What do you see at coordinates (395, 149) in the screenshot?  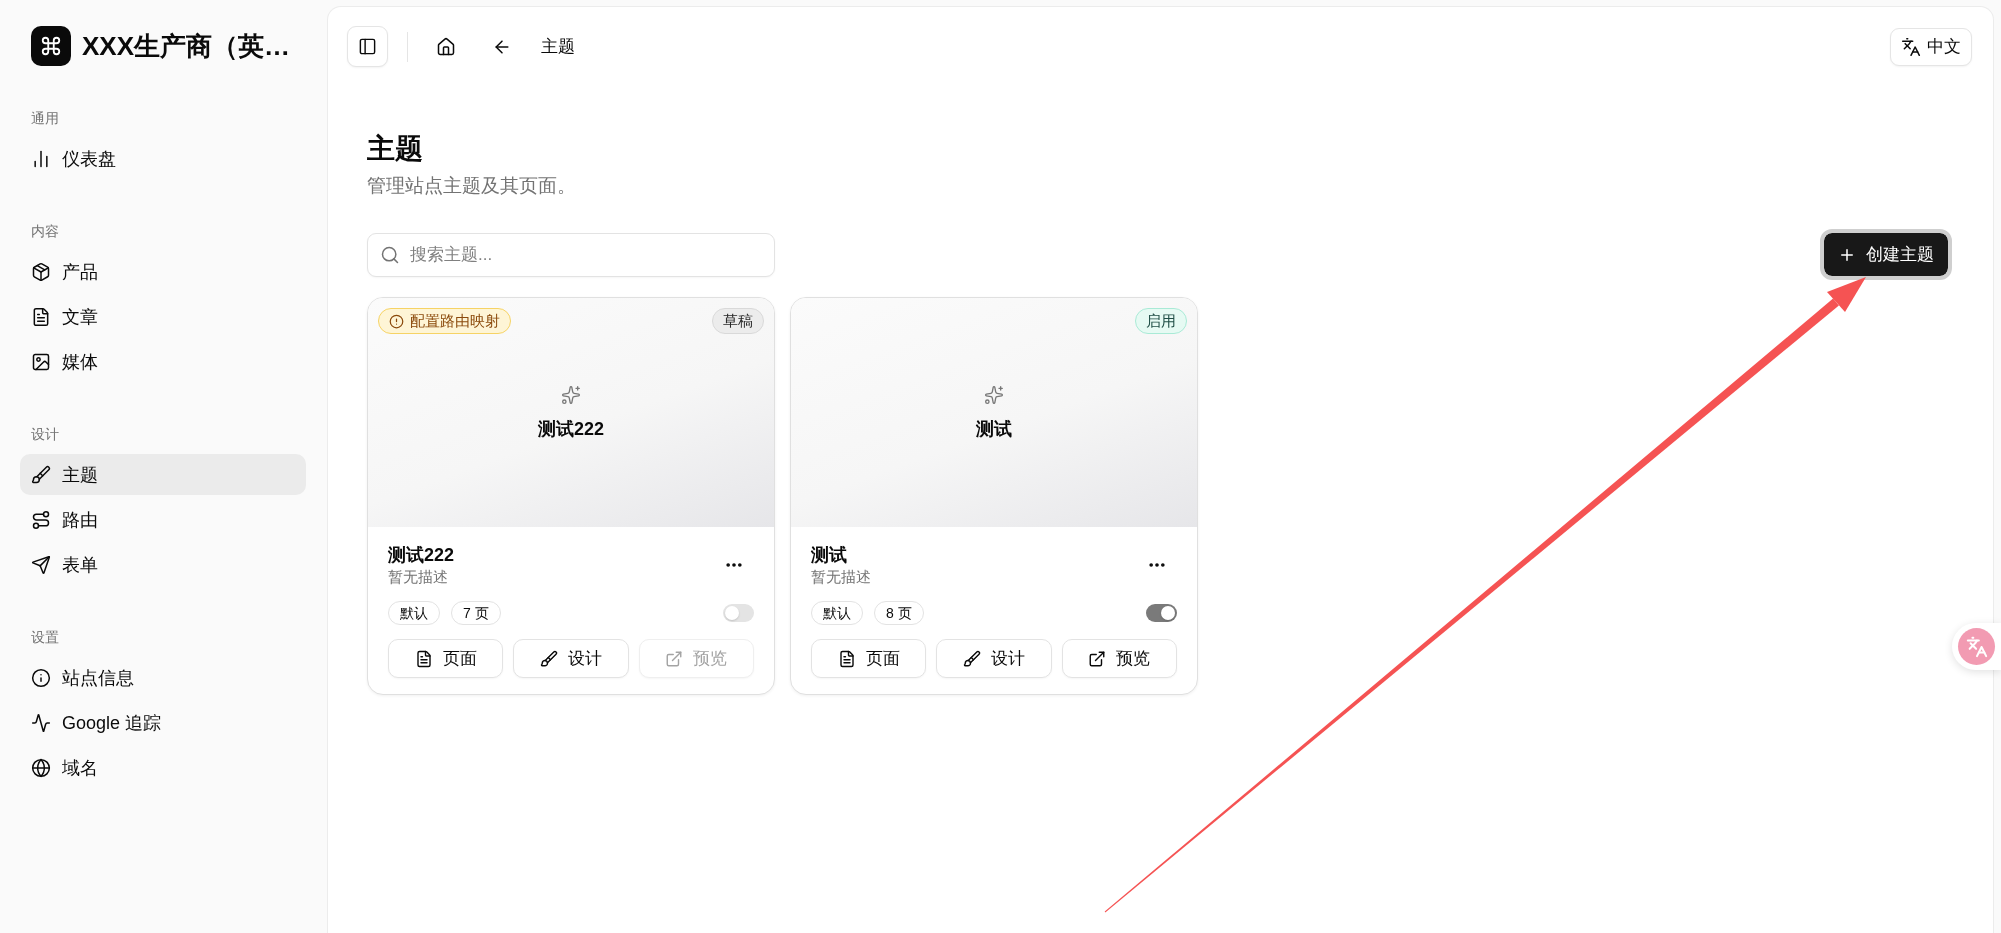 I see `page-title: 主题` at bounding box center [395, 149].